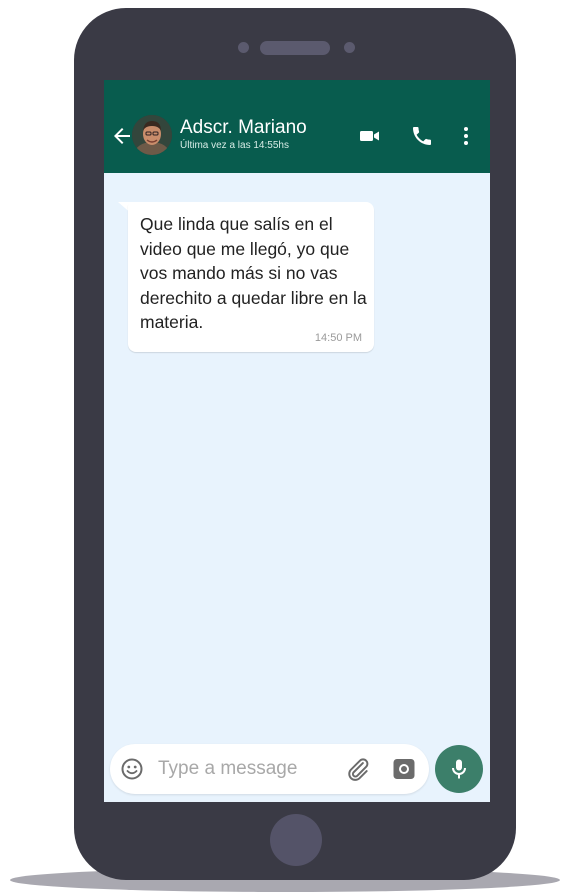 The height and width of the screenshot is (892, 570). What do you see at coordinates (243, 769) in the screenshot?
I see `message-input` at bounding box center [243, 769].